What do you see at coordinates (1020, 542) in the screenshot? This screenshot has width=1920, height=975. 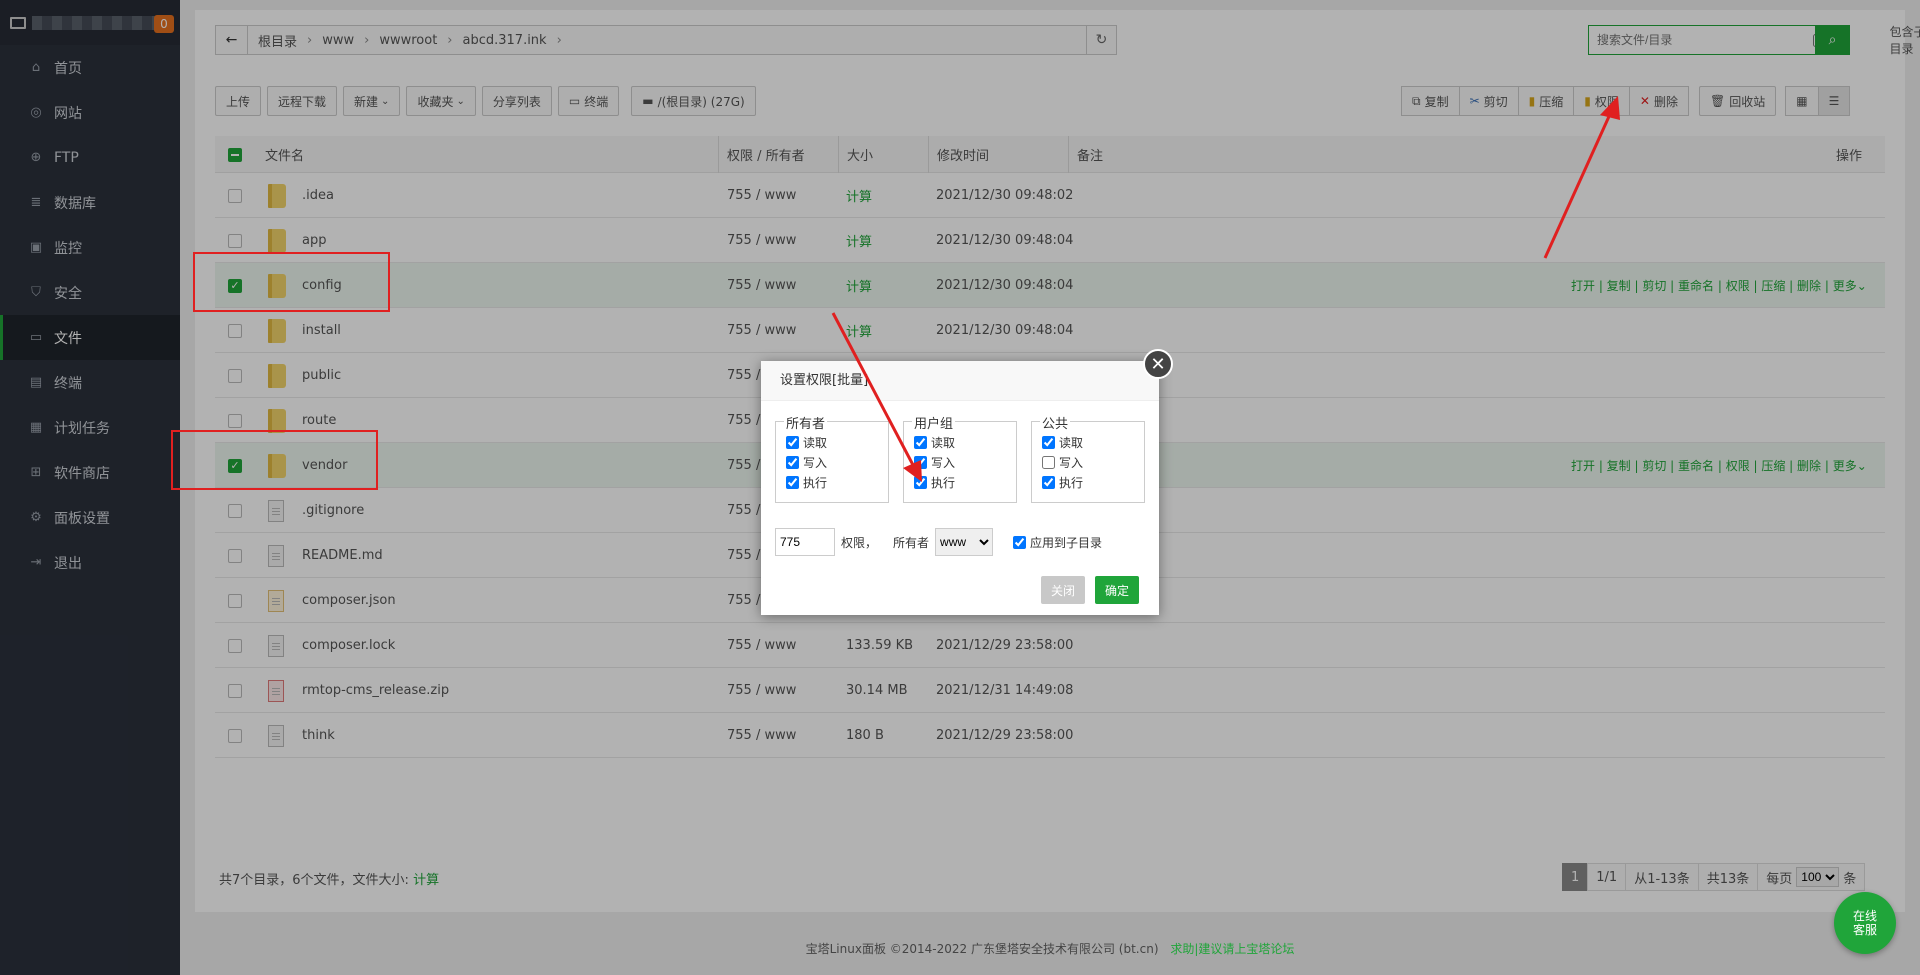 I see `apply-subdir-checkbox` at bounding box center [1020, 542].